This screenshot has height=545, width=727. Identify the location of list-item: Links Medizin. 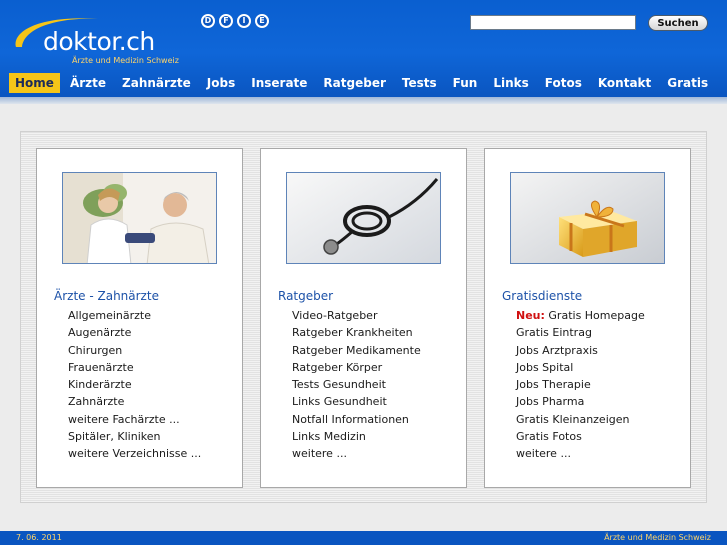
(356, 436).